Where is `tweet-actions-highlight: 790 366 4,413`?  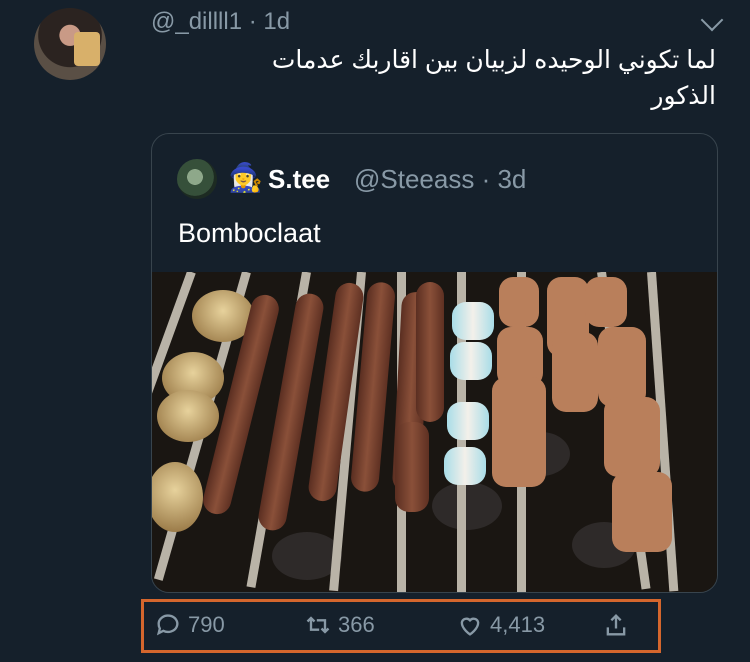 tweet-actions-highlight: 790 366 4,413 is located at coordinates (401, 626).